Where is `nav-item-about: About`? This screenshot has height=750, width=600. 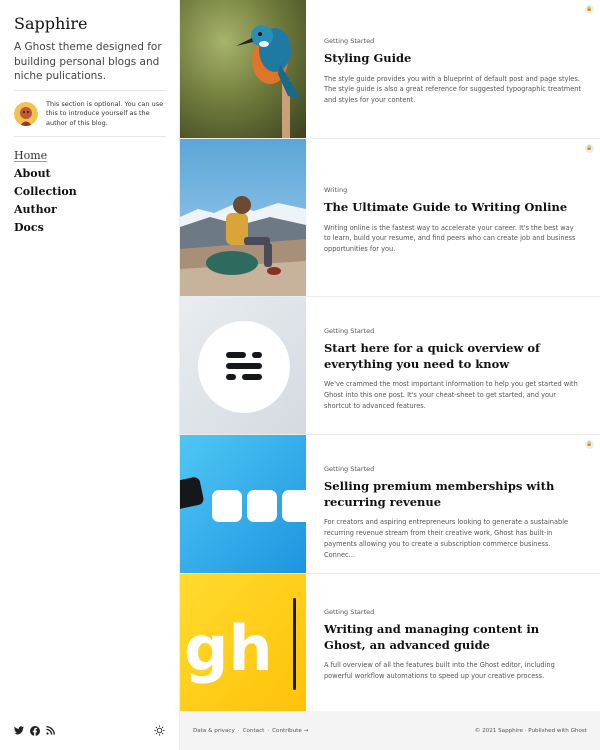
nav-item-about: About is located at coordinates (45, 174).